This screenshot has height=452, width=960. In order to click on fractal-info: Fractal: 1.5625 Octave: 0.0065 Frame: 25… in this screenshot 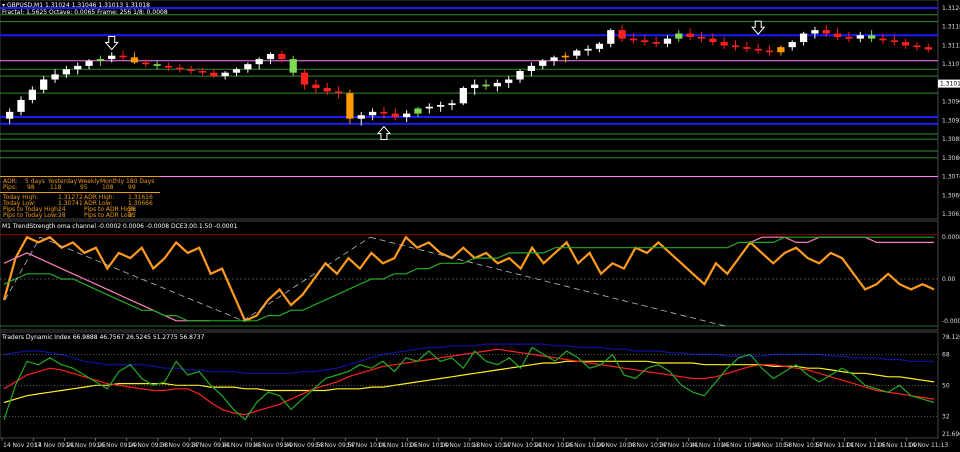, I will do `click(85, 12)`.